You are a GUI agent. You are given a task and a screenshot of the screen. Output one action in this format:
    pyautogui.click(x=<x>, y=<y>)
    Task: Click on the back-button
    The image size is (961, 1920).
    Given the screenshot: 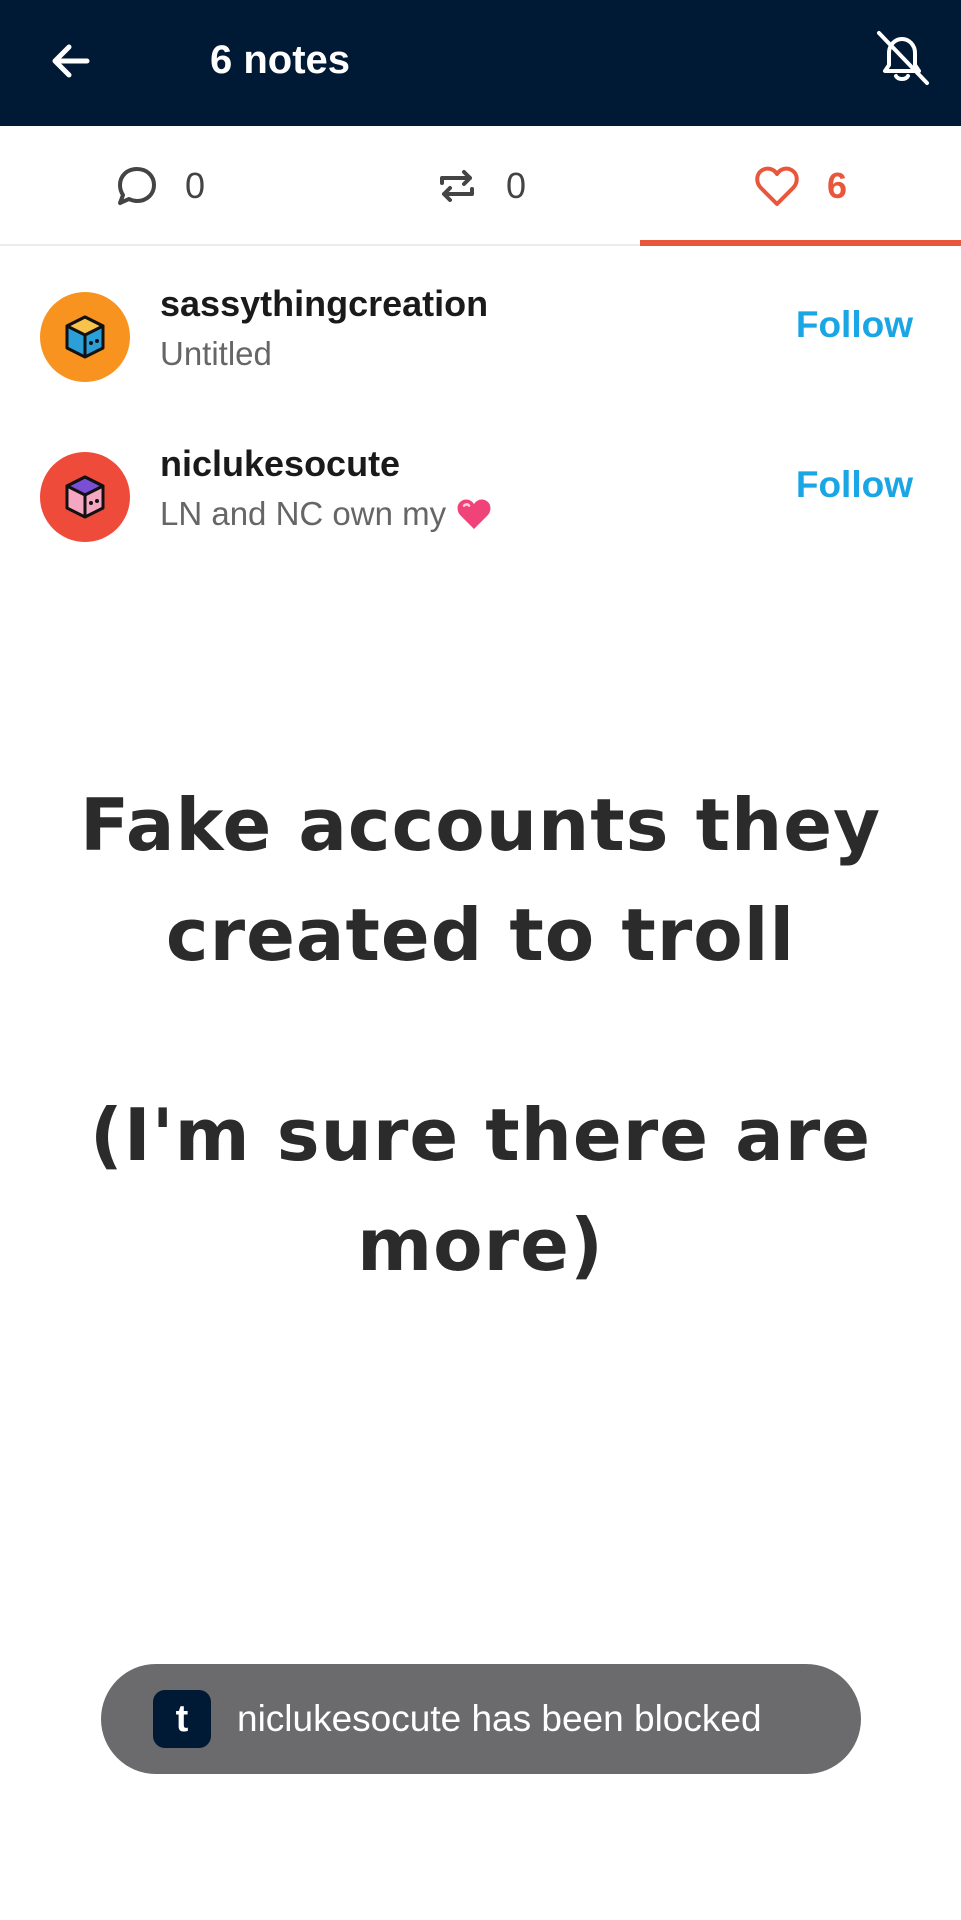 What is the action you would take?
    pyautogui.click(x=71, y=61)
    